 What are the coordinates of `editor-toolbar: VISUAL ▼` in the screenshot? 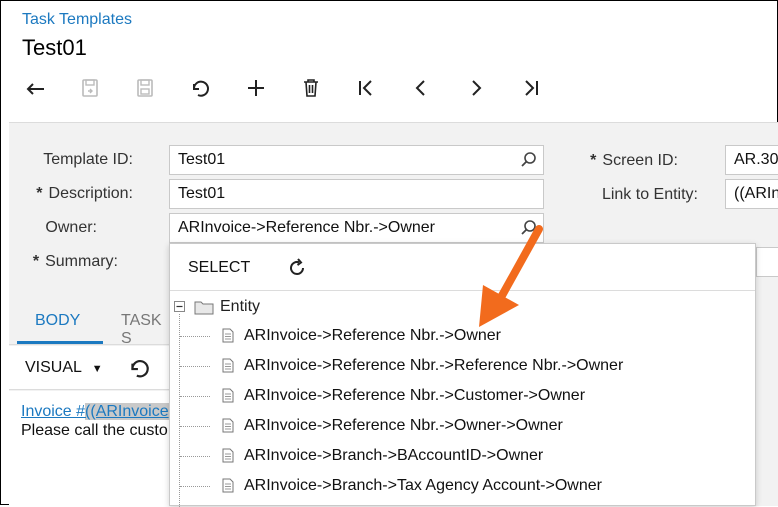 It's located at (90, 368).